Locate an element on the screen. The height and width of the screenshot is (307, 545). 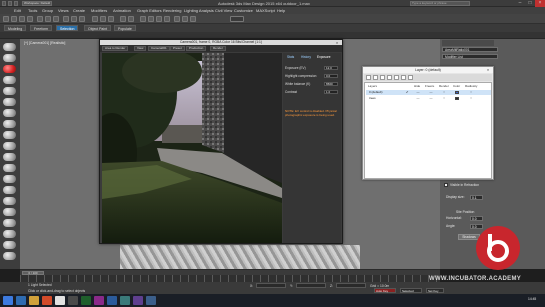
freeze-all-icon is located at coordinates (410, 77).